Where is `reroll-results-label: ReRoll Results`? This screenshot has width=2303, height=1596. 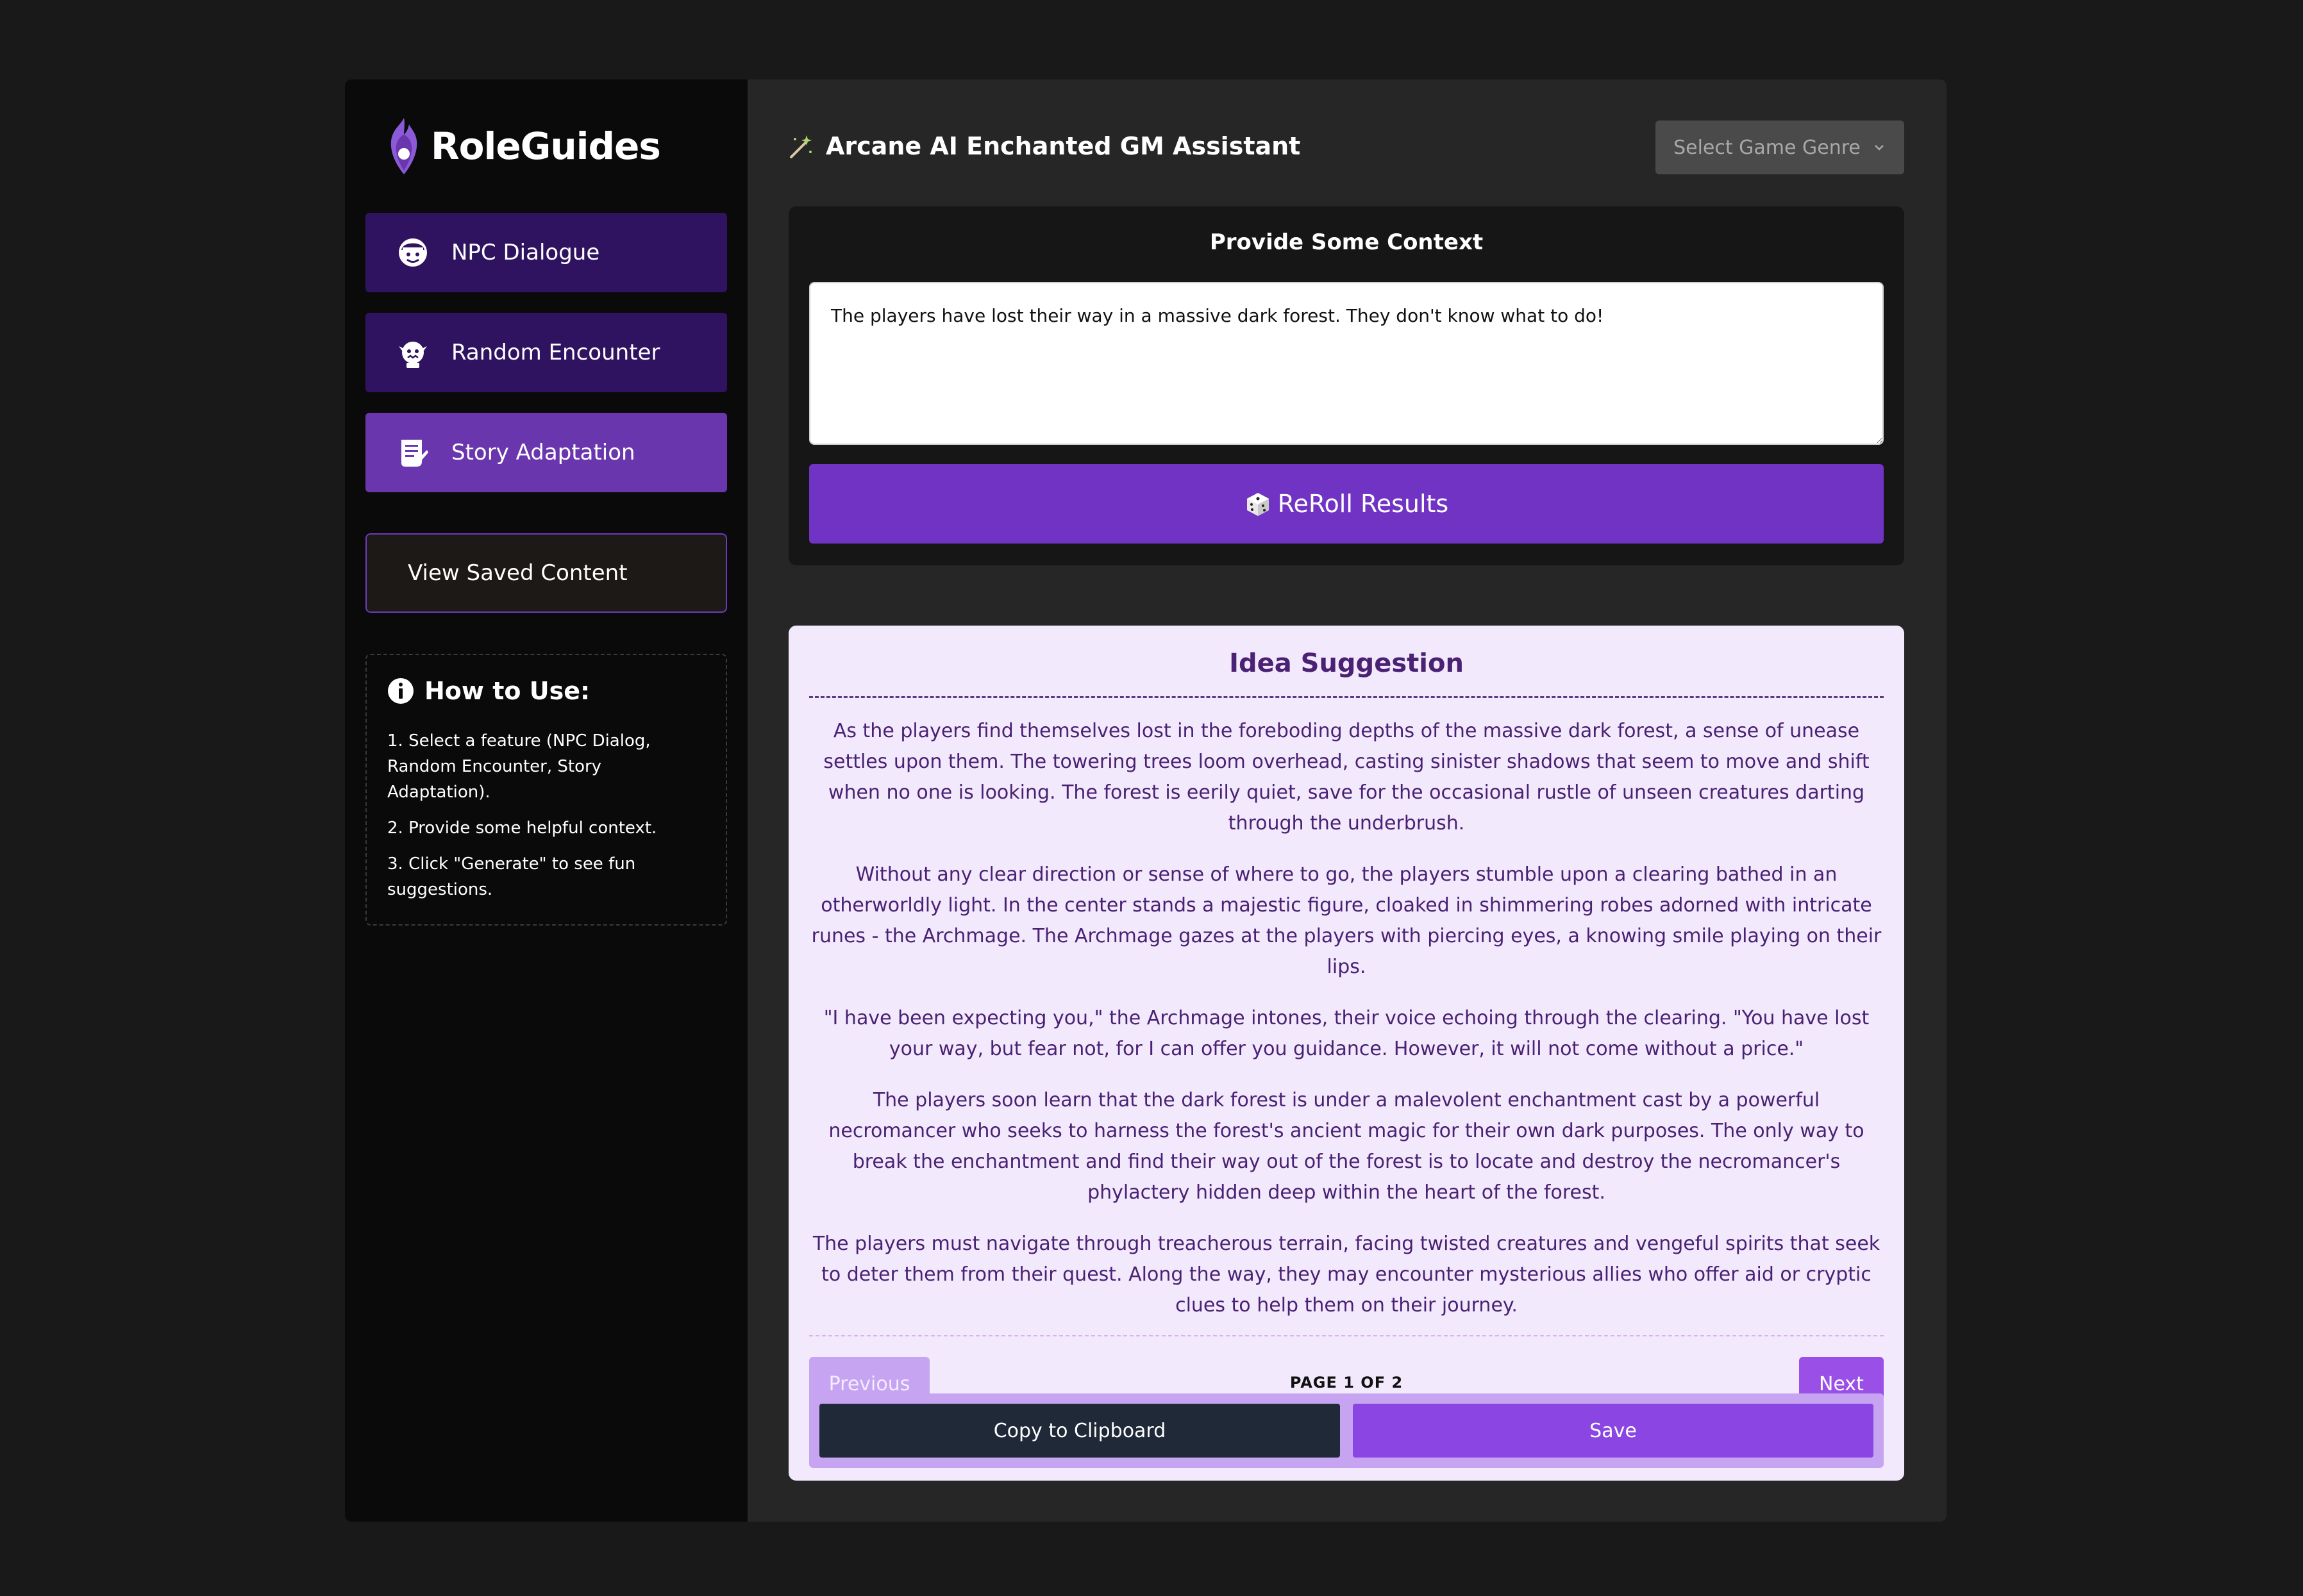 reroll-results-label: ReRoll Results is located at coordinates (1363, 504).